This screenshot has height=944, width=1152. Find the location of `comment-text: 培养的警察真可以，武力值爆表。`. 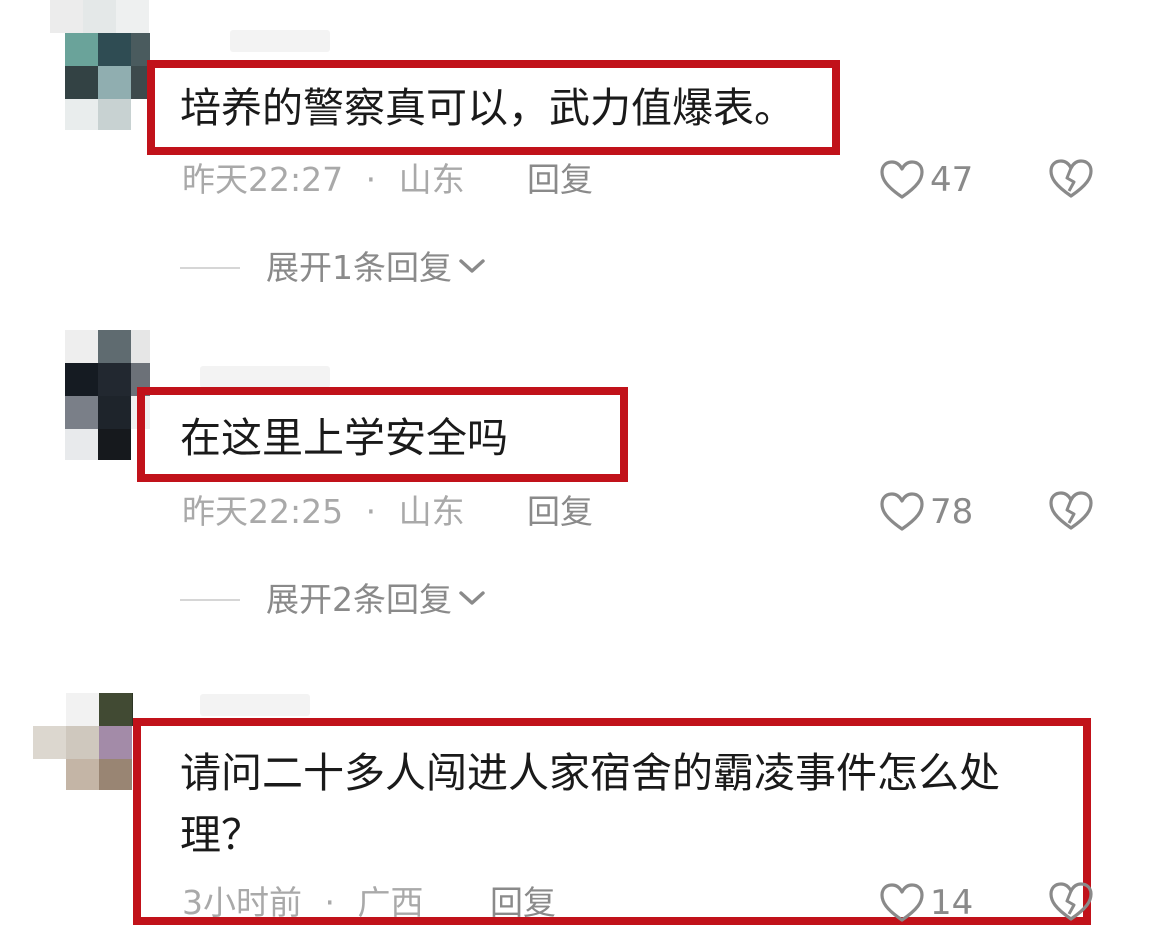

comment-text: 培养的警察真可以，武力值爆表。 is located at coordinates (487, 108).